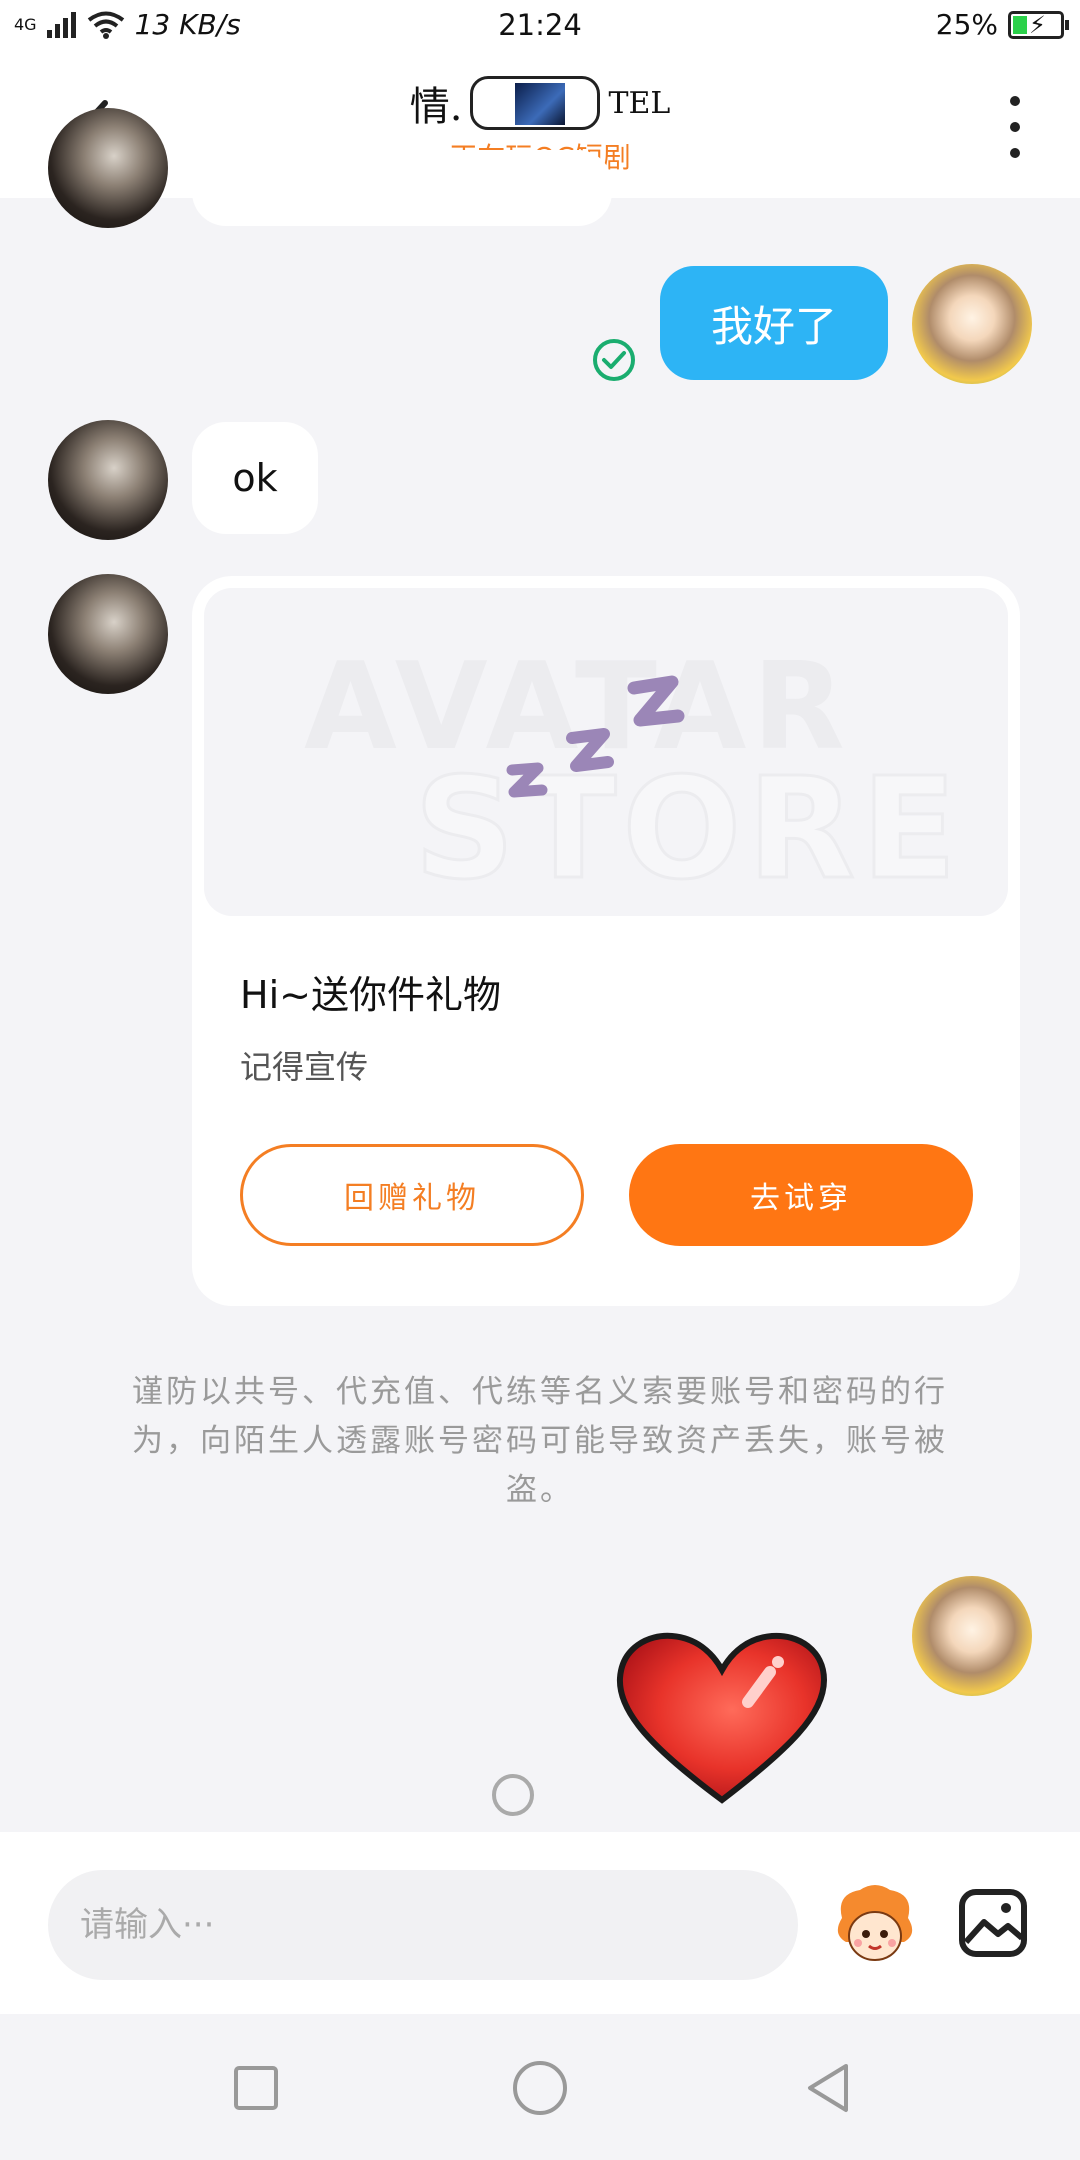  What do you see at coordinates (436, 107) in the screenshot?
I see `title-left-text: 情.` at bounding box center [436, 107].